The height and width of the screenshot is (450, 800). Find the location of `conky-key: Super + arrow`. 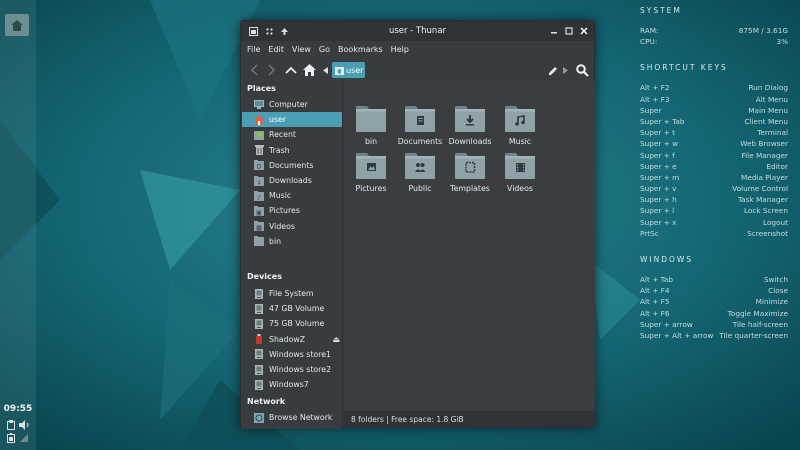

conky-key: Super + arrow is located at coordinates (666, 324).